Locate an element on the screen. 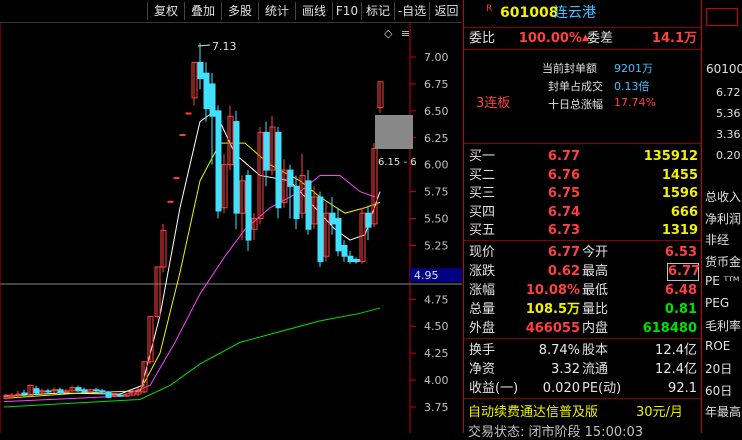 This screenshot has width=742, height=440. side-tab is located at coordinates (722, 17).